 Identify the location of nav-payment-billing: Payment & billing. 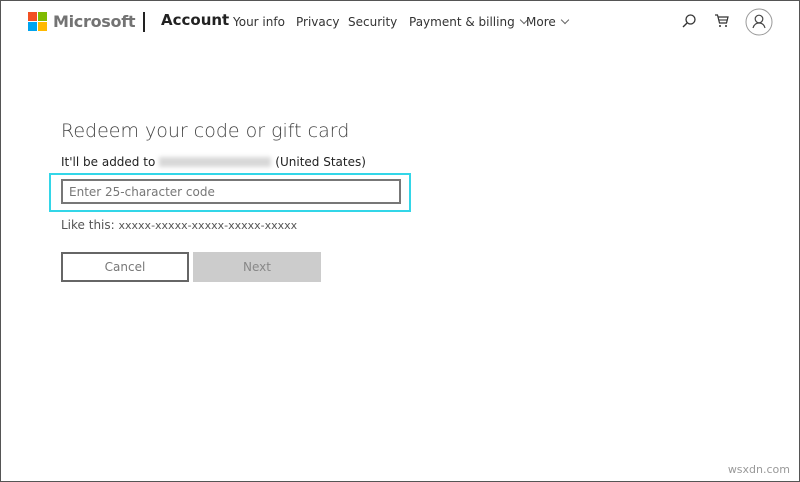
(468, 22).